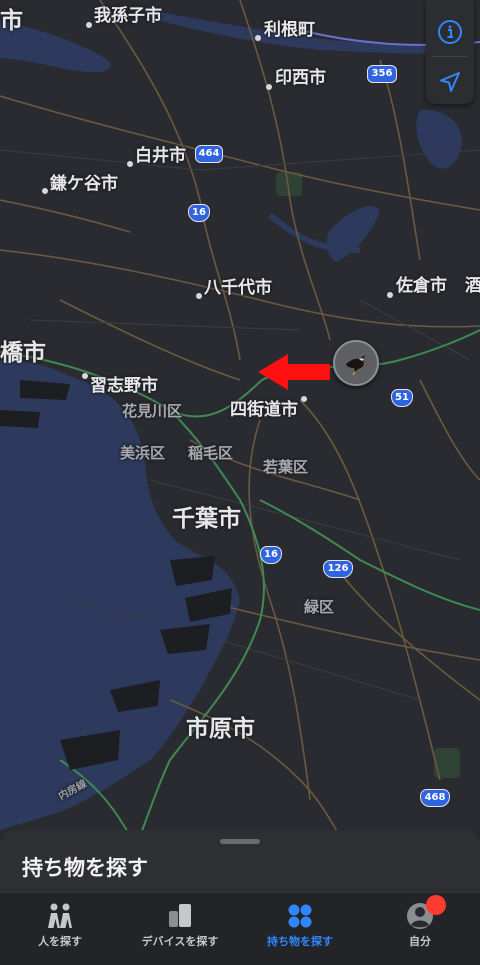 Image resolution: width=480 pixels, height=965 pixels. I want to click on map-label-abiko: 我孫子市, so click(128, 16).